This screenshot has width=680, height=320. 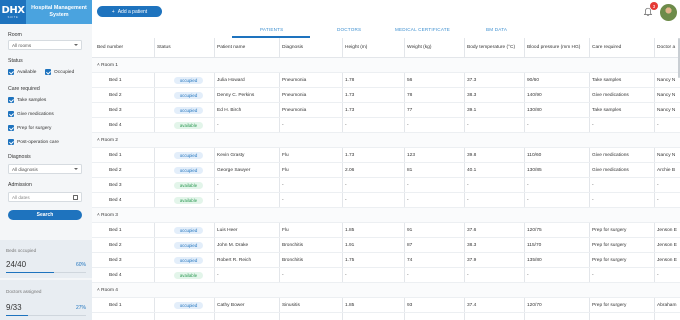 What do you see at coordinates (45, 45) in the screenshot?
I see `room-select: All rooms` at bounding box center [45, 45].